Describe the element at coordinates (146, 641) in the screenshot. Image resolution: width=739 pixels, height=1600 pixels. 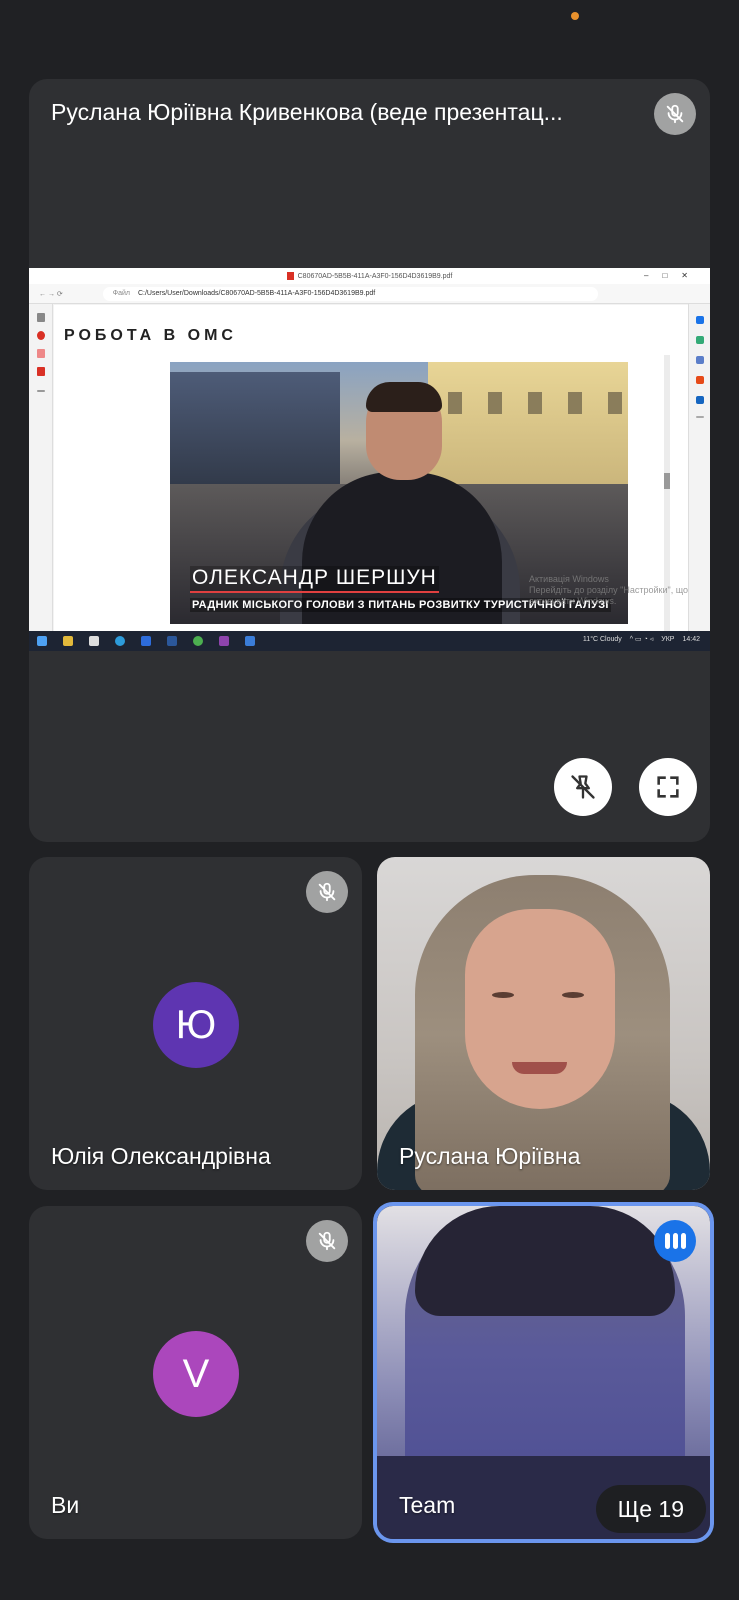
I see `zoom-icon` at that location.